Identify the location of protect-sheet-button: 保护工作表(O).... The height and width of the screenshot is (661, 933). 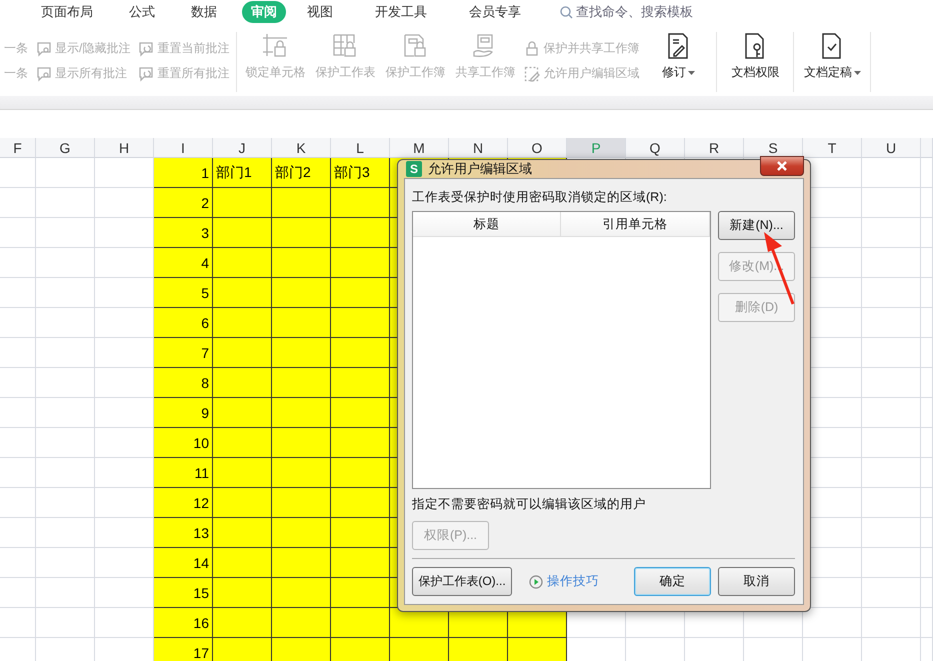
(462, 581).